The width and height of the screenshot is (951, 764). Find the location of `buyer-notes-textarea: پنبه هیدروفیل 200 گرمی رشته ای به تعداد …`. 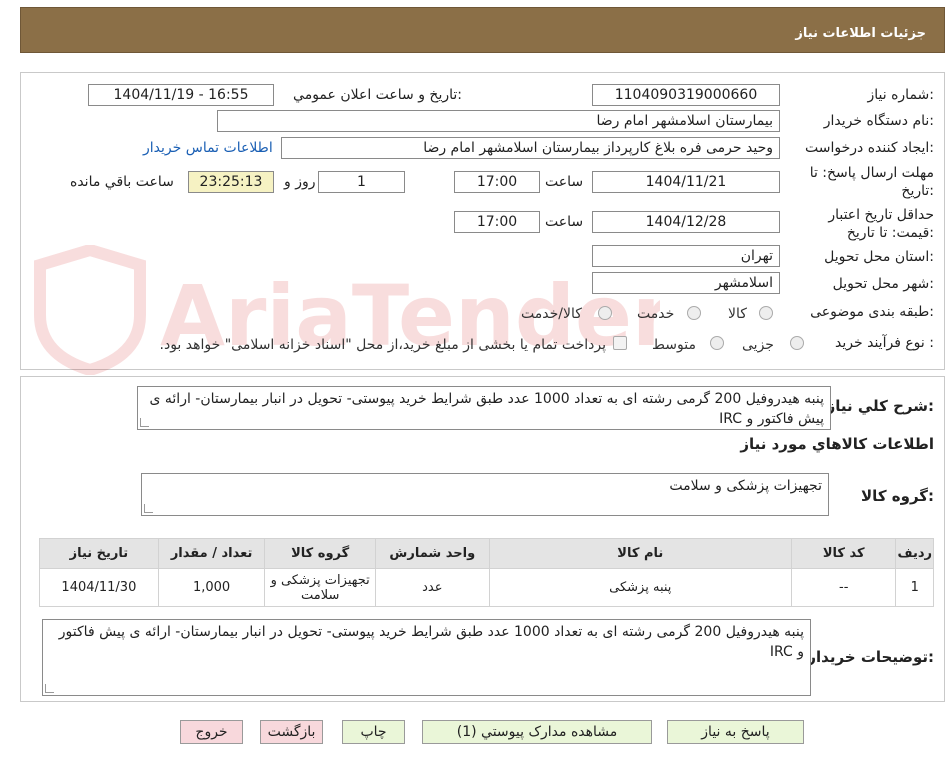

buyer-notes-textarea: پنبه هیدروفیل 200 گرمی رشته ای به تعداد … is located at coordinates (426, 657).